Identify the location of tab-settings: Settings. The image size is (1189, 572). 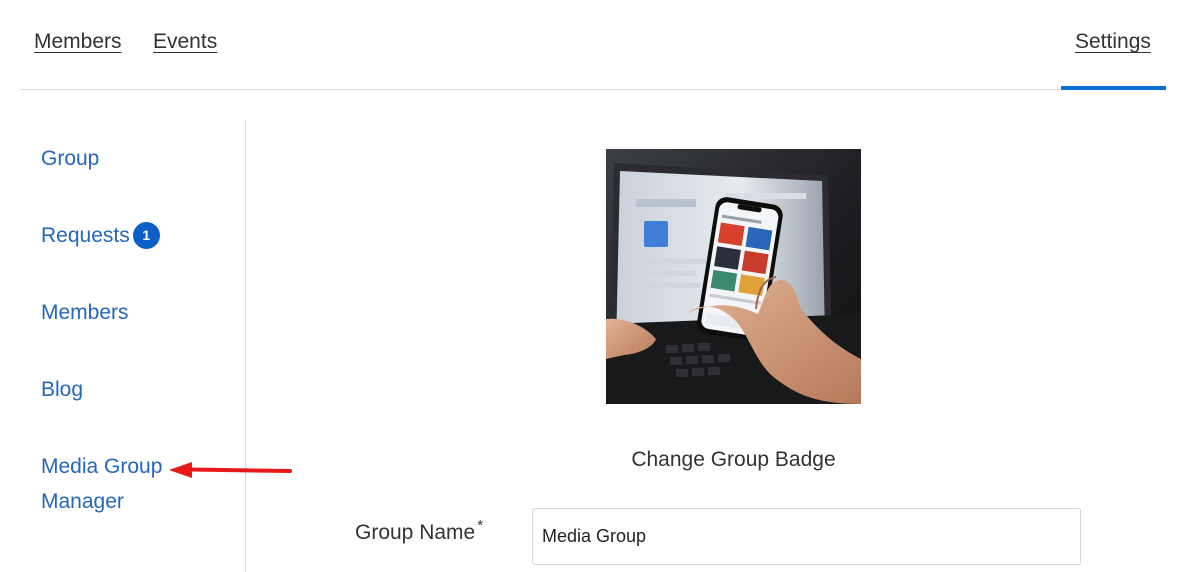
(1113, 42).